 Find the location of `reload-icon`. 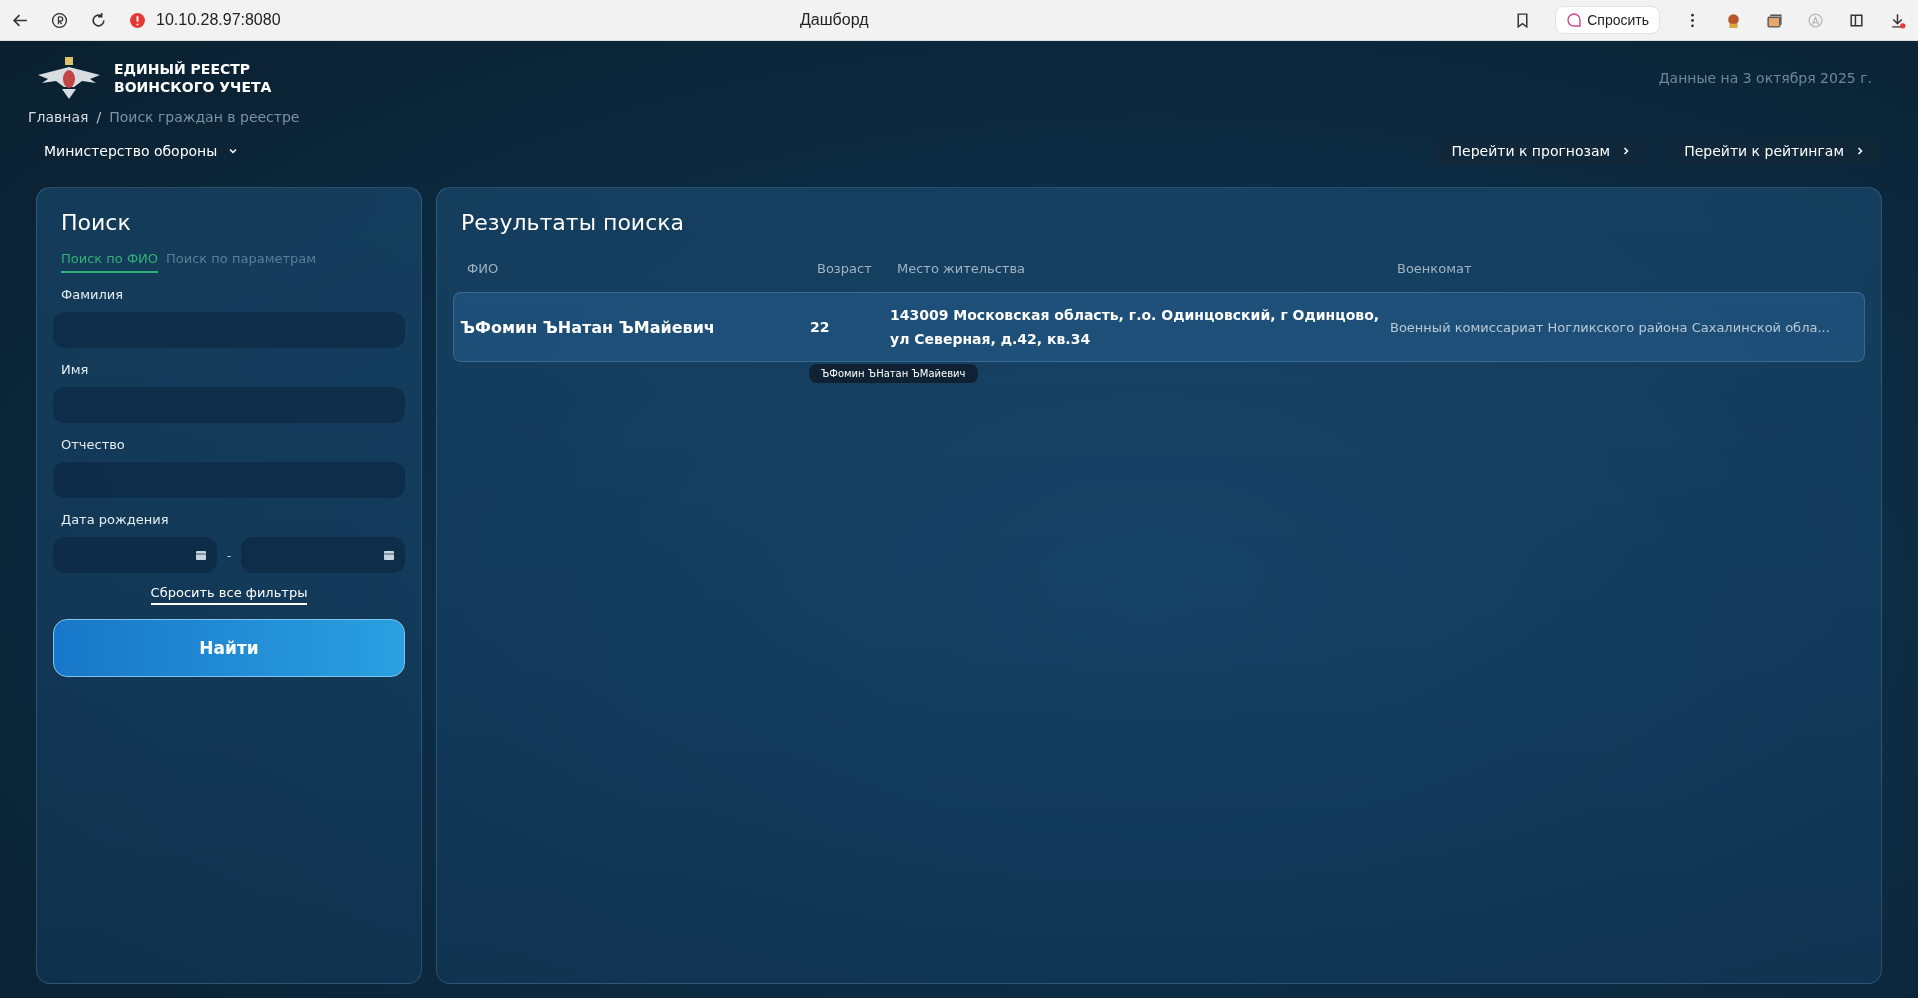

reload-icon is located at coordinates (98, 20).